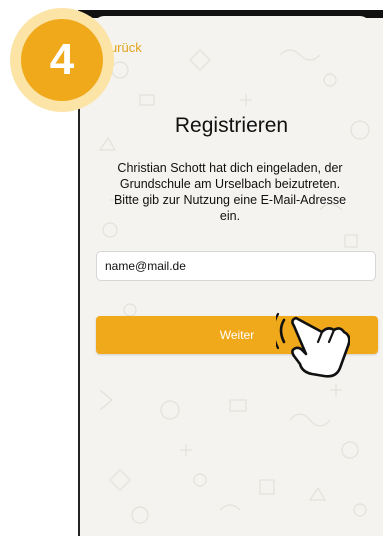 The height and width of the screenshot is (536, 386). I want to click on page-title: Registrieren, so click(231, 125).